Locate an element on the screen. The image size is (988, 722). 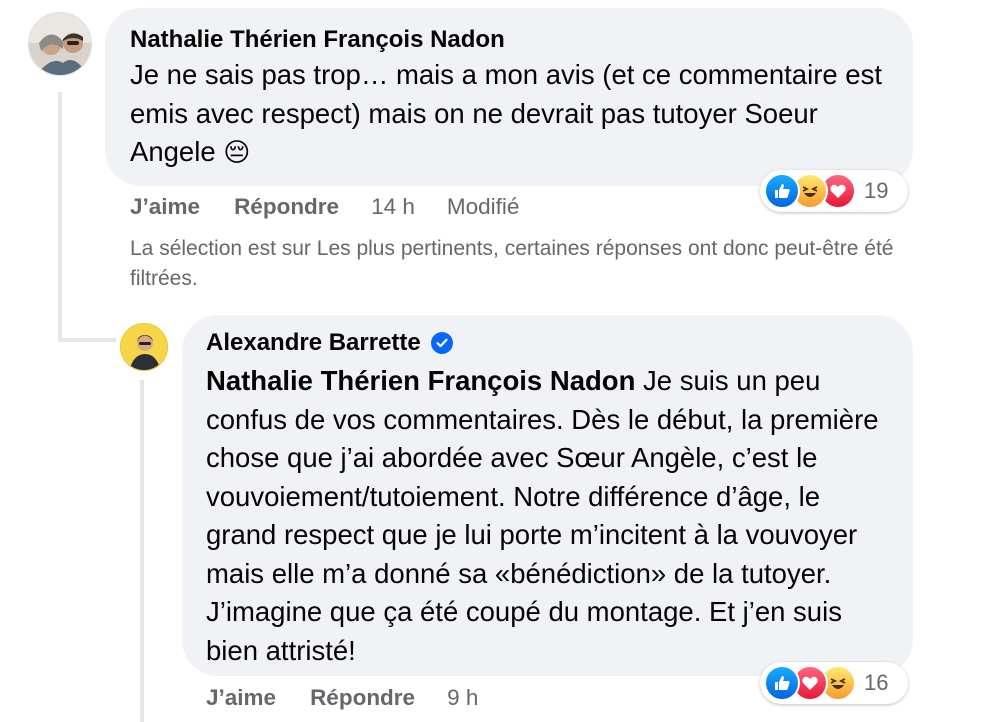
reaction-count: 16 is located at coordinates (876, 682).